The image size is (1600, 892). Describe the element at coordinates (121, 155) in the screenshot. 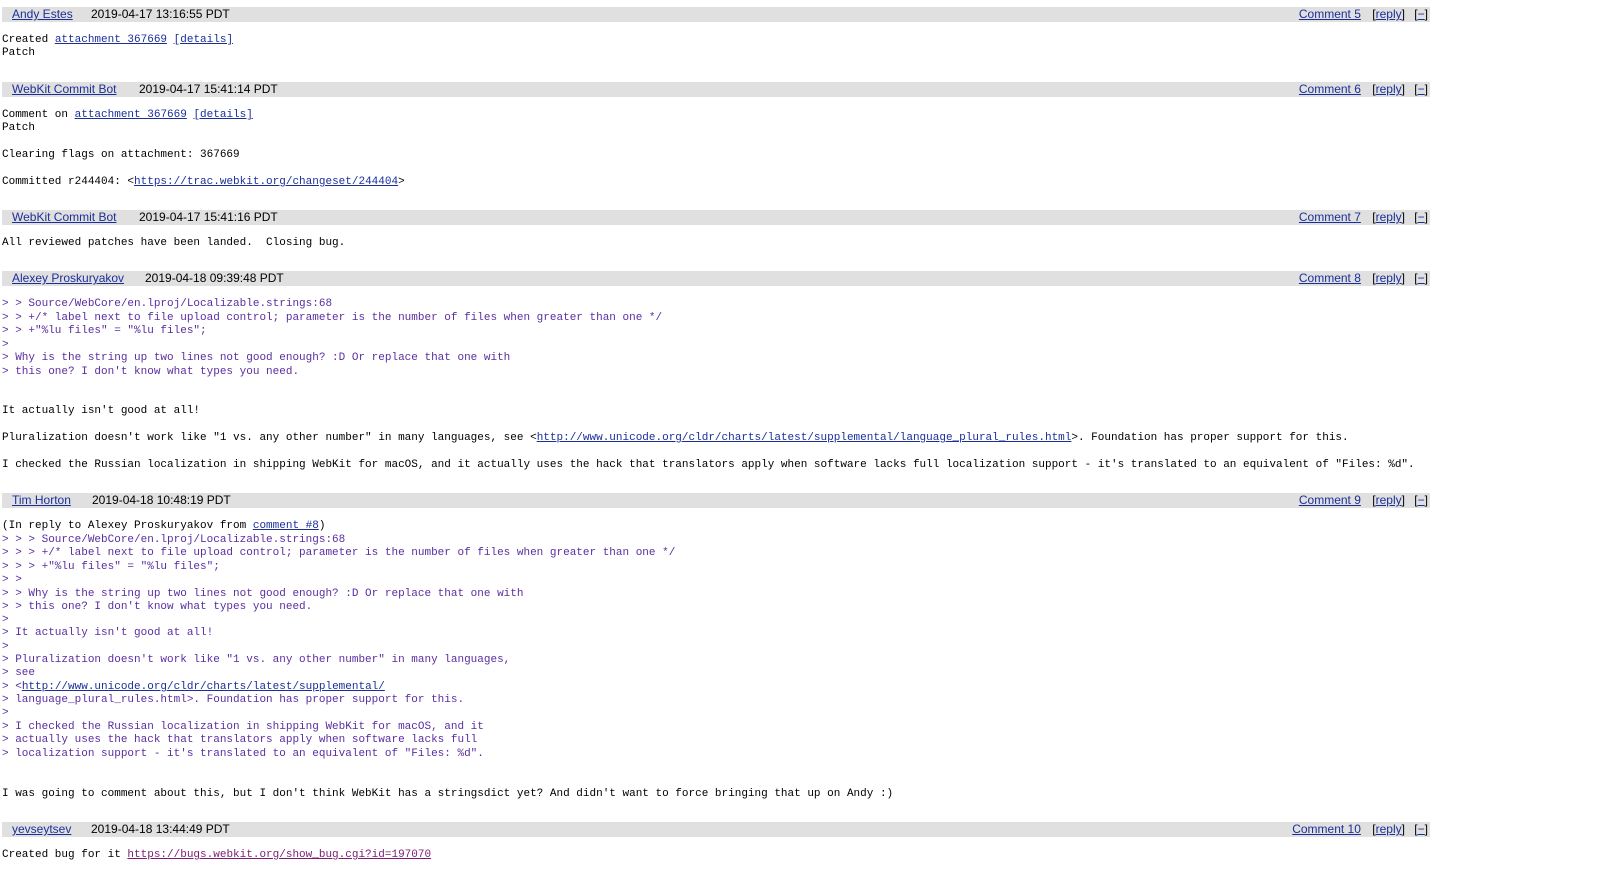

I see `comment-body-line: Clearing flags on attachment: 367669` at that location.